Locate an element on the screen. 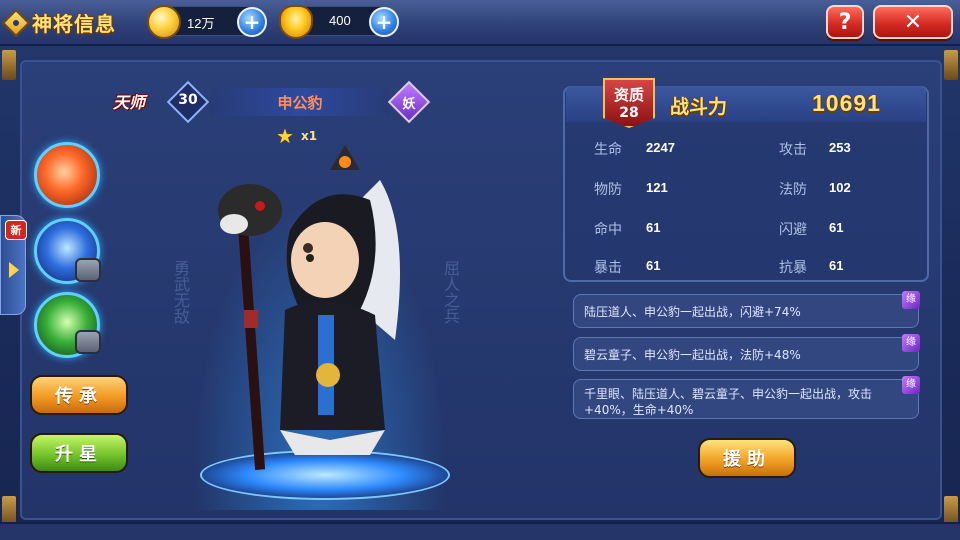 This screenshot has height=540, width=960. stat-value: 253 is located at coordinates (840, 147).